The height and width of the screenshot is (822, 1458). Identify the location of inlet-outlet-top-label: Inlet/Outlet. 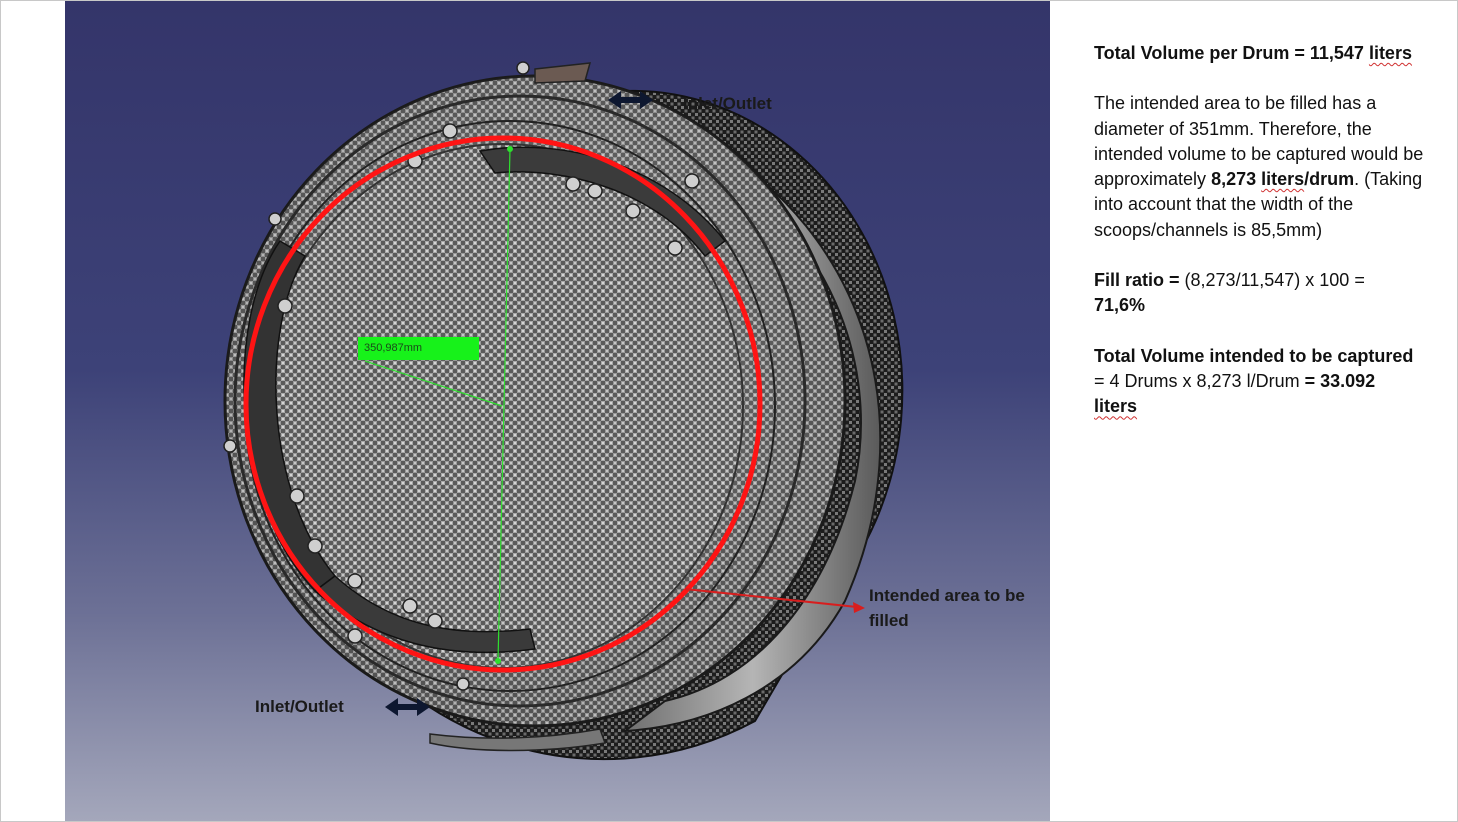
(727, 103).